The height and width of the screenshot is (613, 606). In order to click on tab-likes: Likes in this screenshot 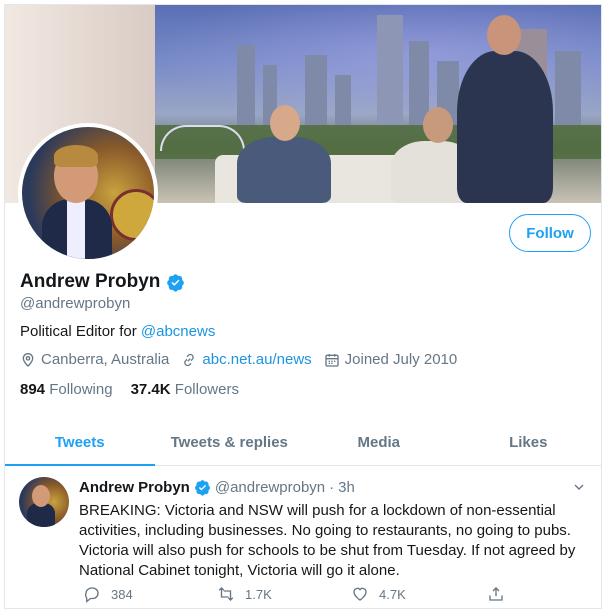, I will do `click(528, 442)`.